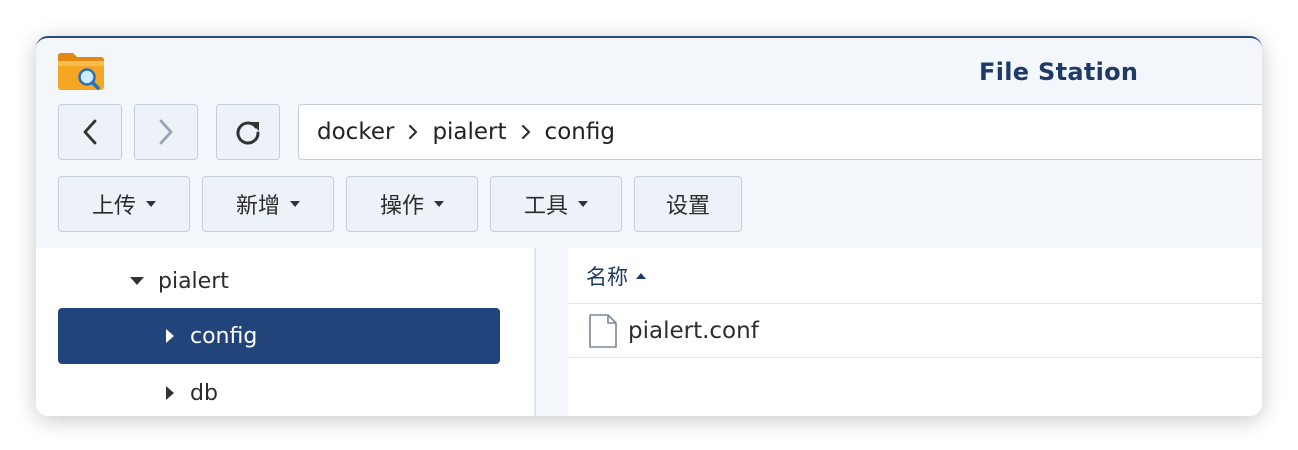 This screenshot has width=1298, height=450. What do you see at coordinates (641, 275) in the screenshot?
I see `sort-ascending-icon` at bounding box center [641, 275].